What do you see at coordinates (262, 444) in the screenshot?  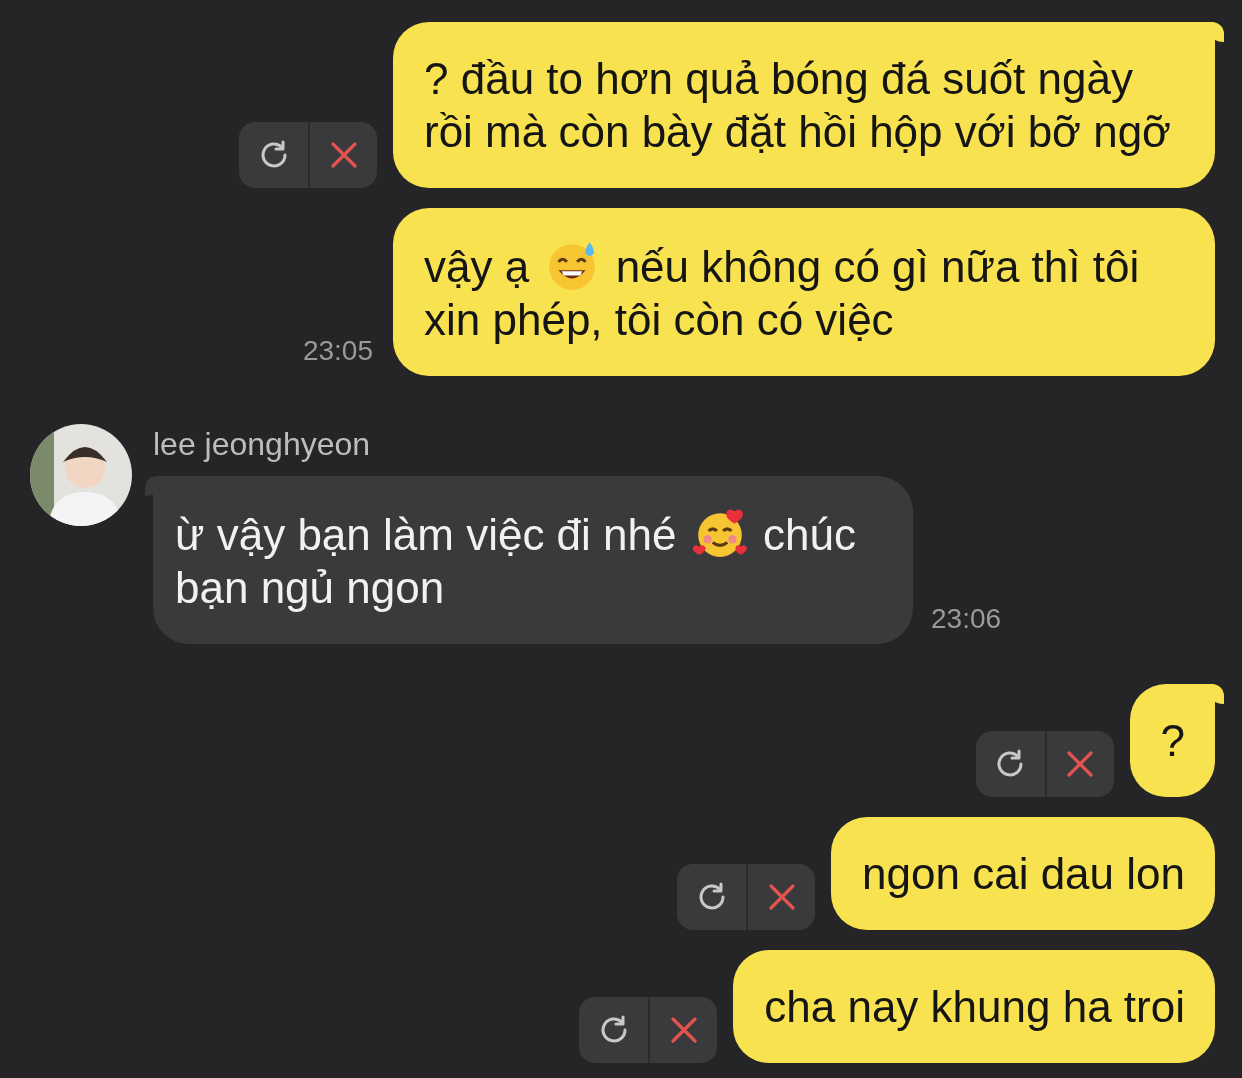 I see `sender-name: lee jeonghyeon` at bounding box center [262, 444].